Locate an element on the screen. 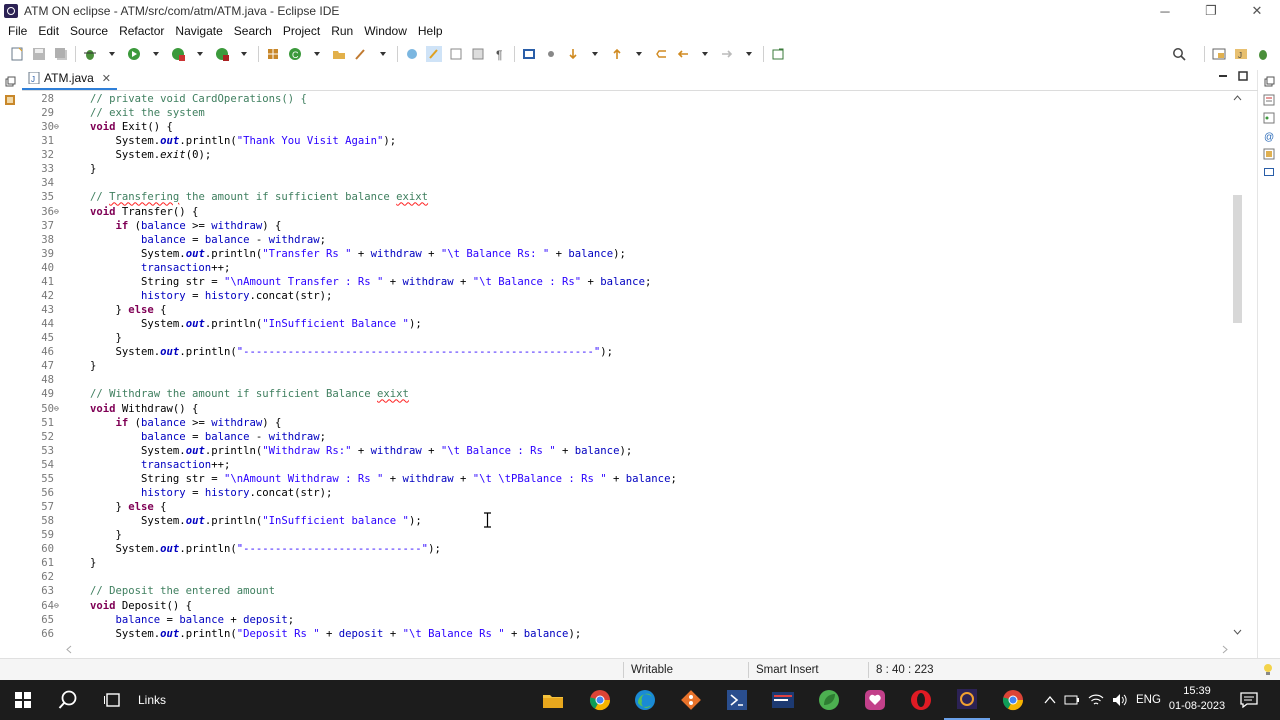 This screenshot has width=1280, height=720. scroll-right-icon is located at coordinates (1225, 649).